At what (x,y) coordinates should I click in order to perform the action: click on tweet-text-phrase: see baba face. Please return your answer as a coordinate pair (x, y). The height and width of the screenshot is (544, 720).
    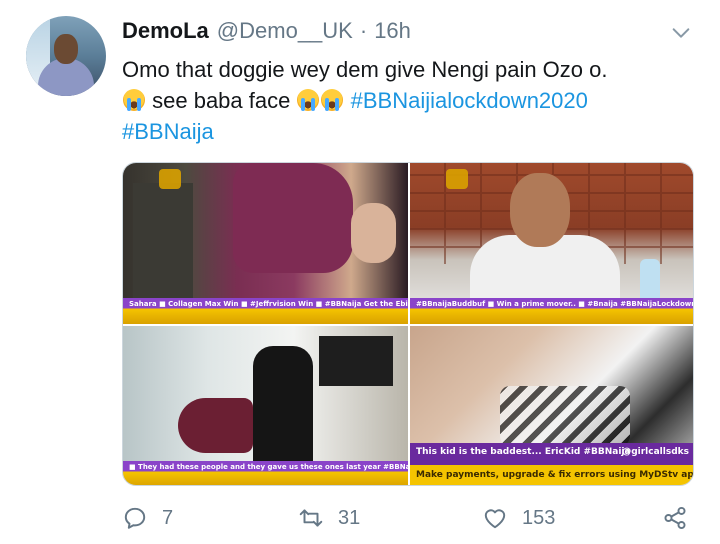
    Looking at the image, I should click on (221, 100).